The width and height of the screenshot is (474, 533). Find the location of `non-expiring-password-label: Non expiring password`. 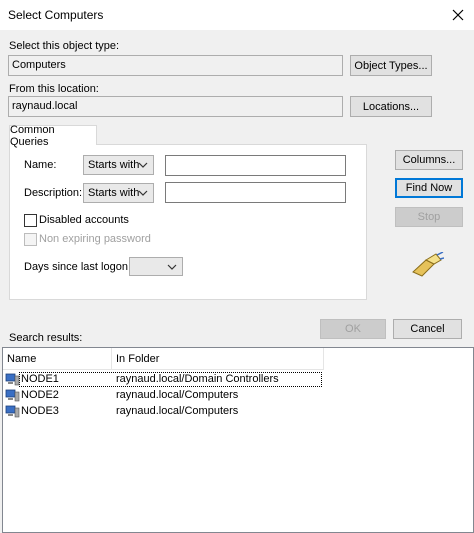

non-expiring-password-label: Non expiring password is located at coordinates (95, 239).